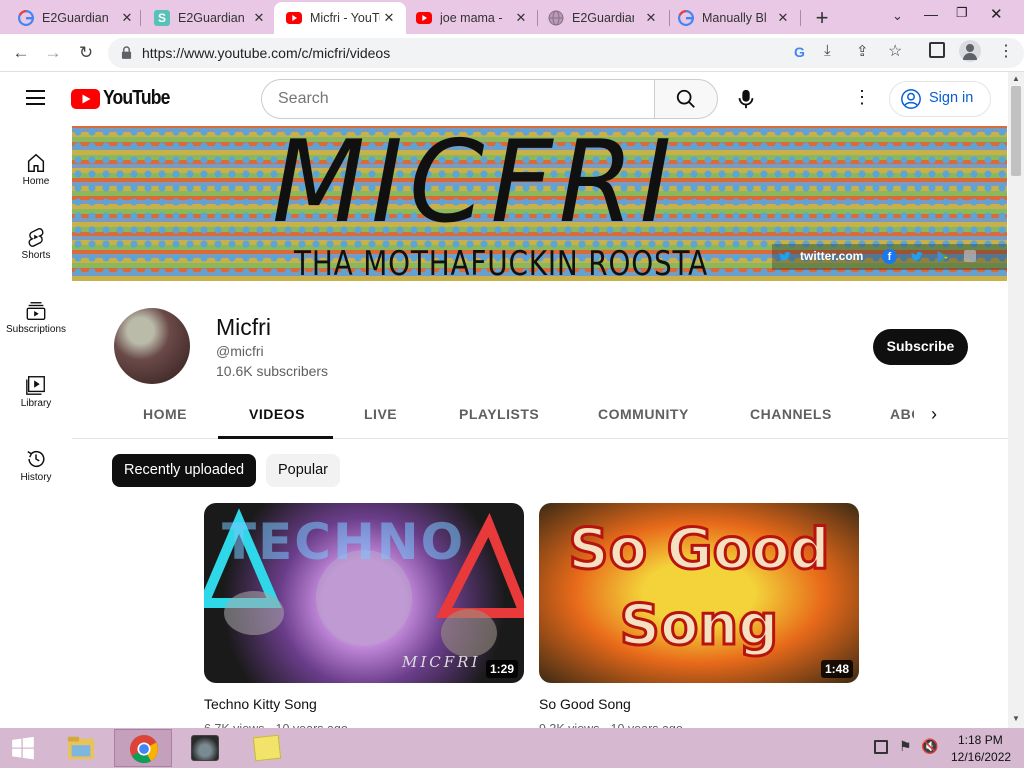 The height and width of the screenshot is (768, 1024). I want to click on browser-tab-joe-mama: joe mama - YouTube ✕, so click(472, 18).